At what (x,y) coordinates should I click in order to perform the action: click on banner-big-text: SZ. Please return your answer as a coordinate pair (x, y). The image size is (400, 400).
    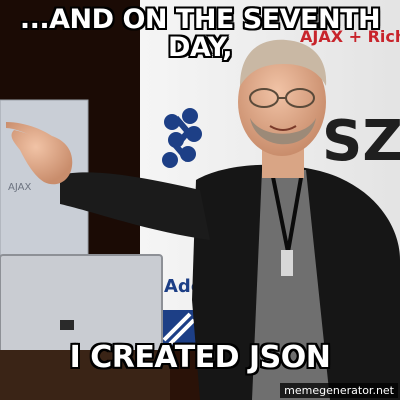
    Looking at the image, I should click on (361, 141).